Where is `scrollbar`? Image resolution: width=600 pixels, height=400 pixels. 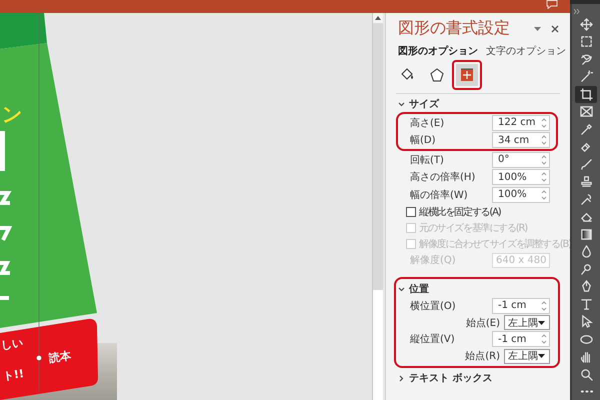
scrollbar is located at coordinates (377, 206).